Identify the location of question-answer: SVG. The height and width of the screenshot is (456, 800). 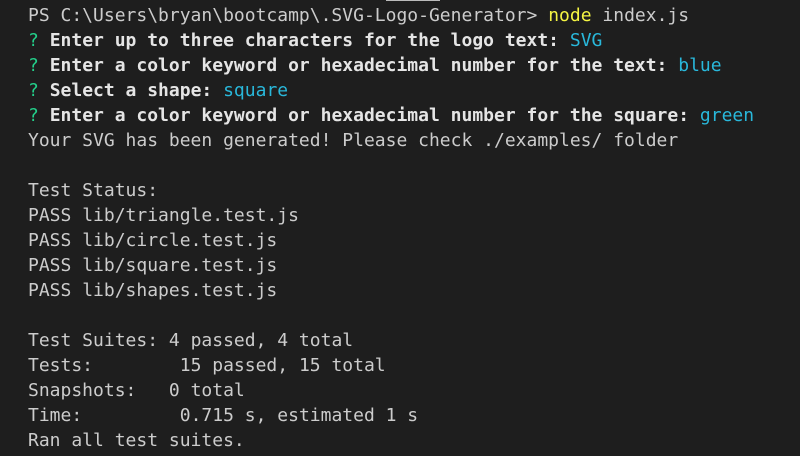
(586, 40).